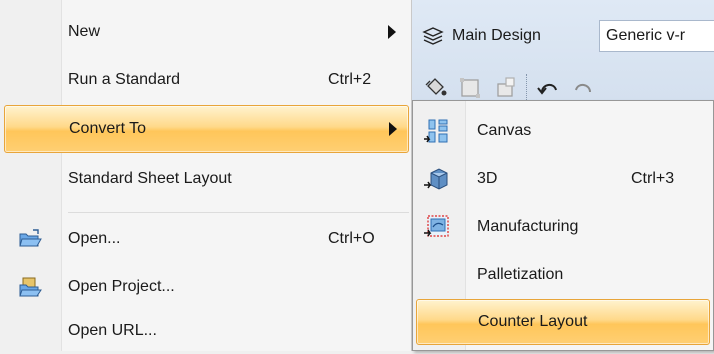  I want to click on open-project-icon, so click(30, 287).